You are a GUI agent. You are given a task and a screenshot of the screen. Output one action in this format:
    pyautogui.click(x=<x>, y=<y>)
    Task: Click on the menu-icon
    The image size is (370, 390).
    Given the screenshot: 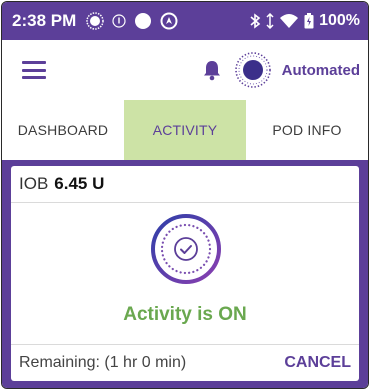 What is the action you would take?
    pyautogui.click(x=34, y=70)
    